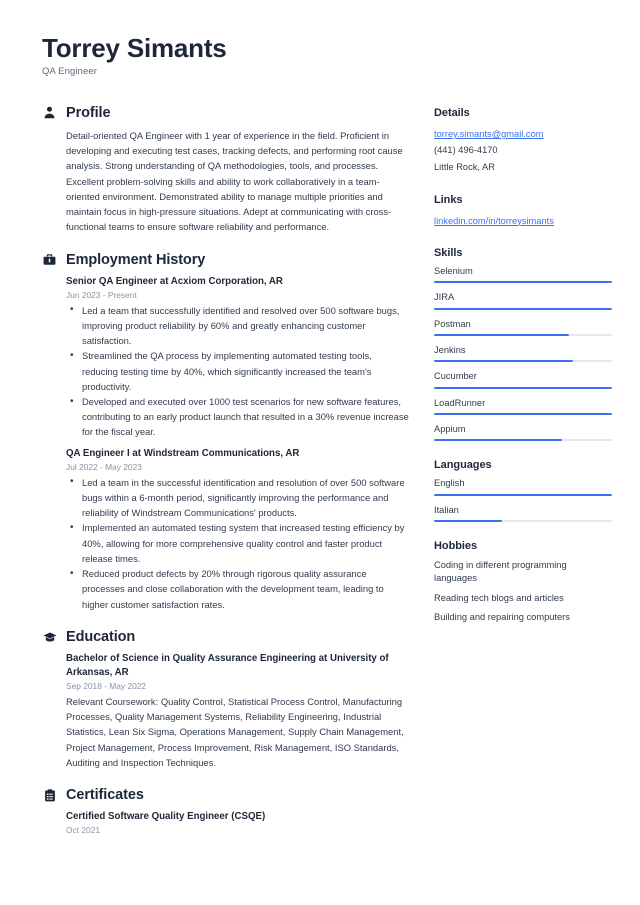  What do you see at coordinates (136, 259) in the screenshot?
I see `section-title-employment: Employment History` at bounding box center [136, 259].